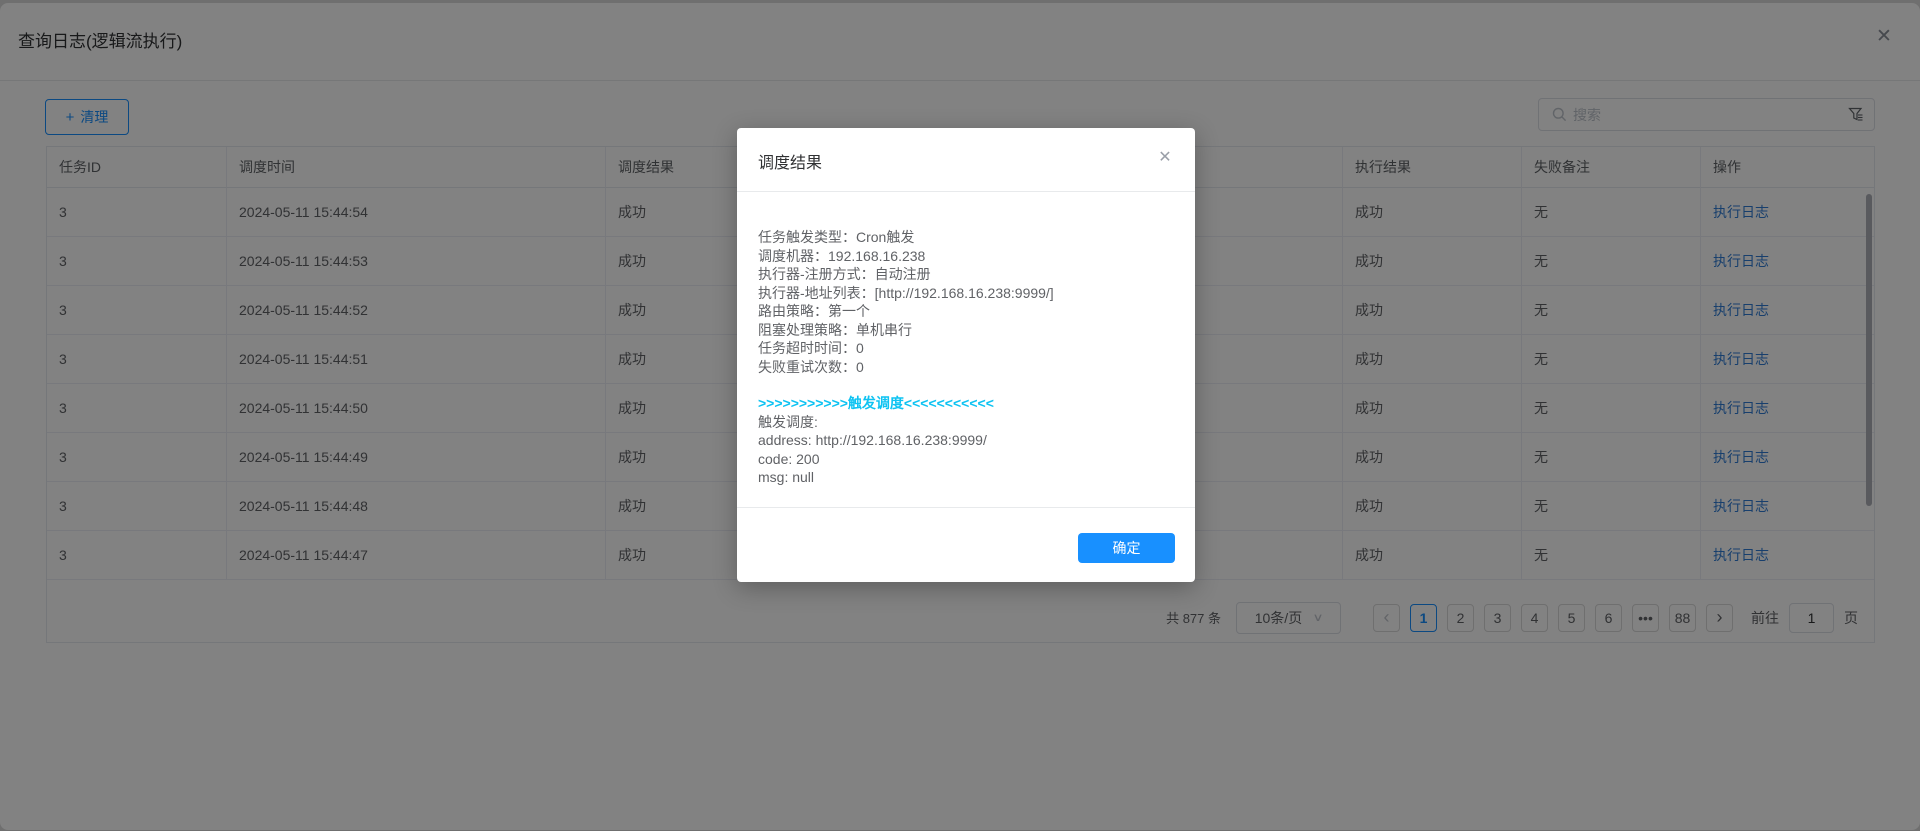 Image resolution: width=1920 pixels, height=831 pixels. Describe the element at coordinates (814, 311) in the screenshot. I see `info-line: 路由策略：第一个` at that location.